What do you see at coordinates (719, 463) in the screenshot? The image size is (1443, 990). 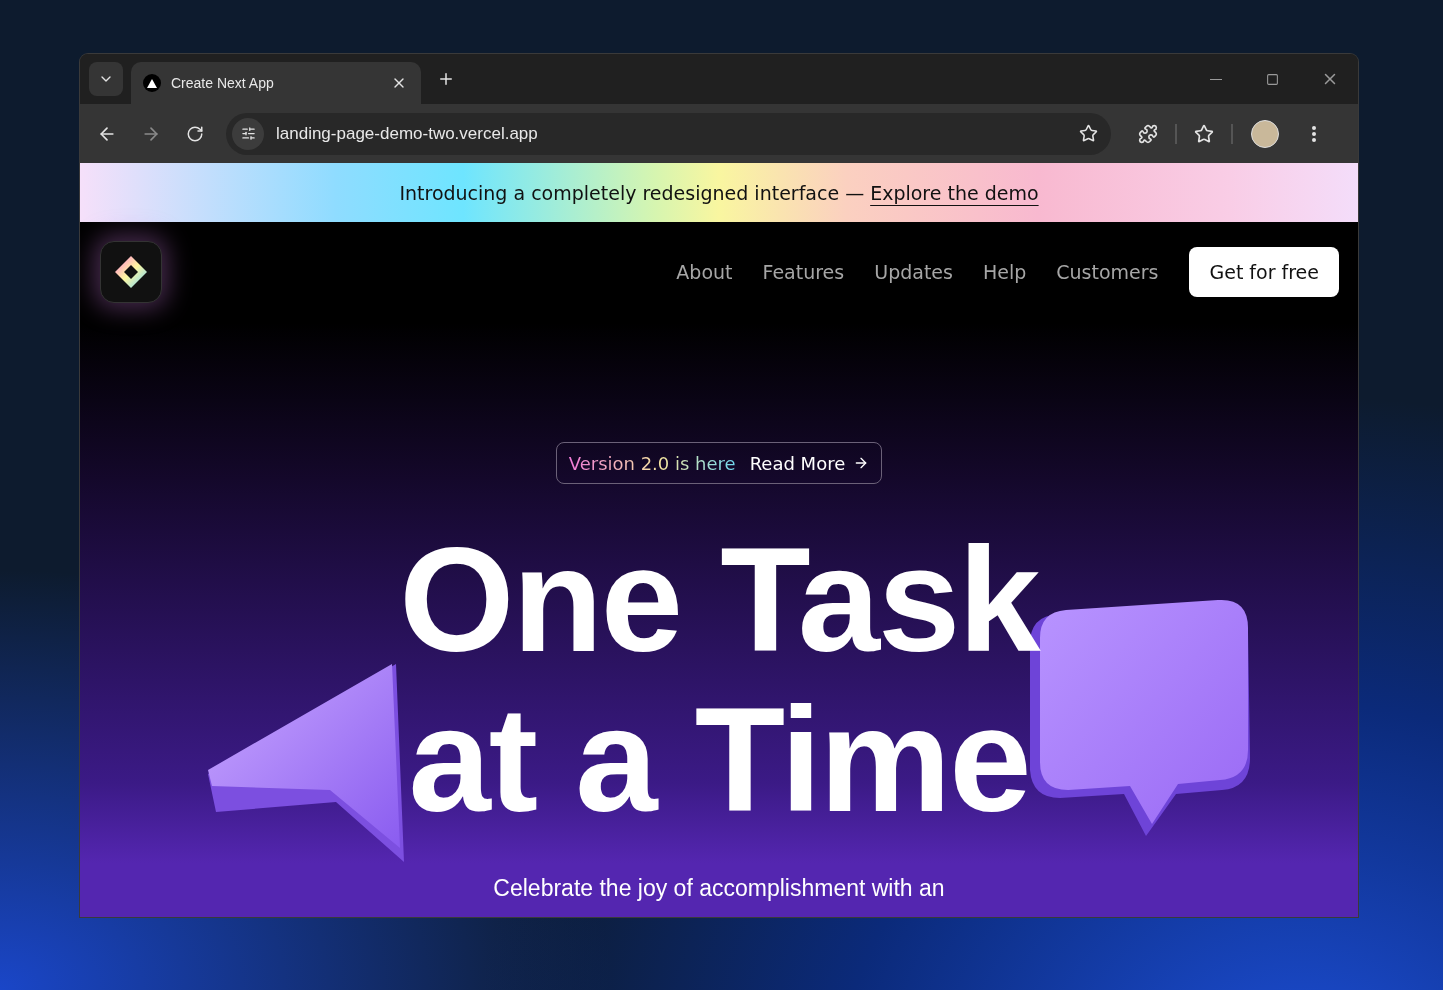 I see `version-pill: Version 2.0 is here Read More` at bounding box center [719, 463].